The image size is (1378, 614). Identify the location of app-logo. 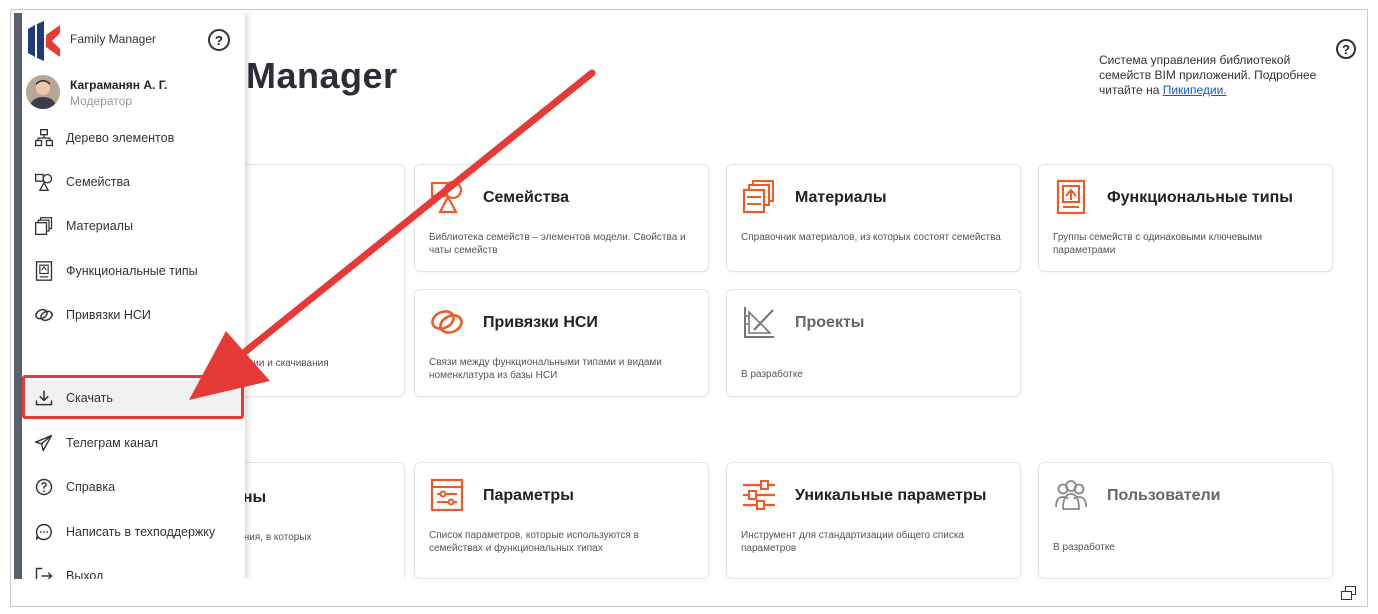
(44, 41).